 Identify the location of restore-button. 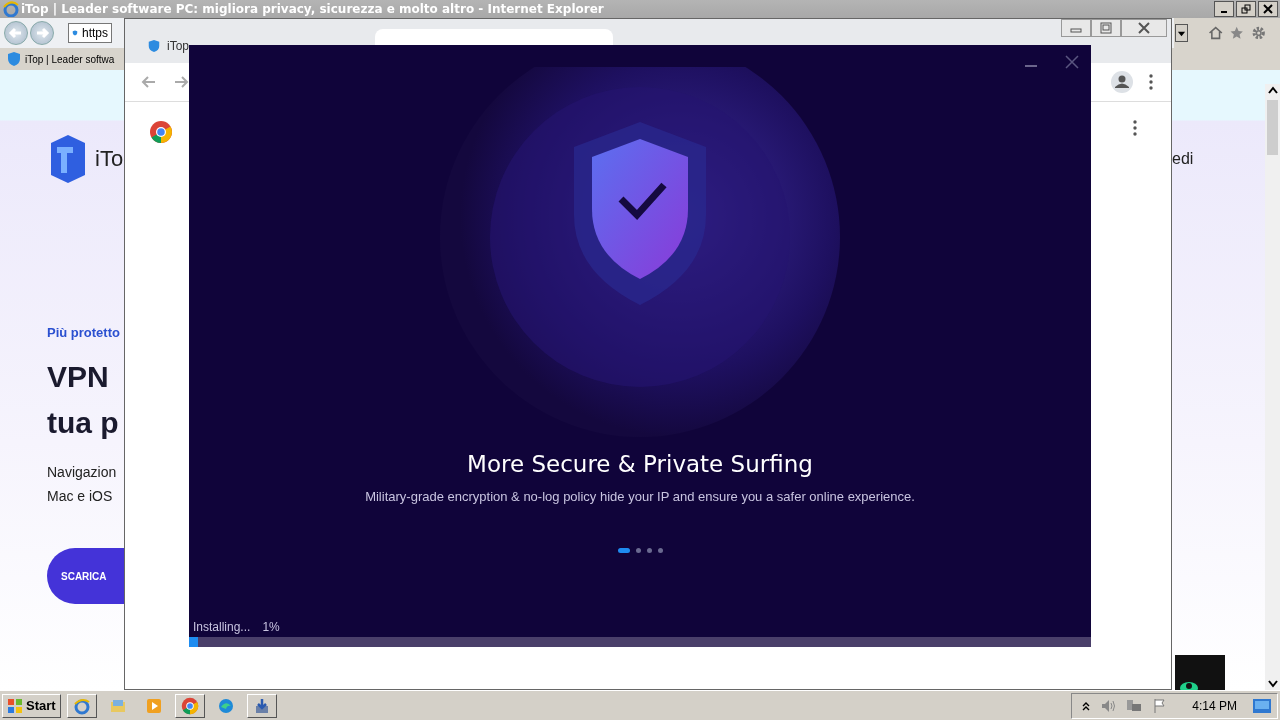
(1246, 9).